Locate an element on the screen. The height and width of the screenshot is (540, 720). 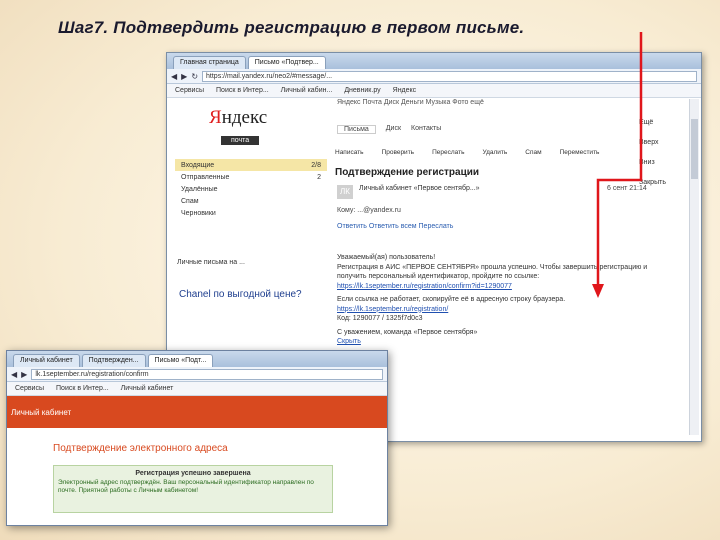
message-side-panel: Ещё Вверх Вниз Закрыть is located at coordinates (663, 153).